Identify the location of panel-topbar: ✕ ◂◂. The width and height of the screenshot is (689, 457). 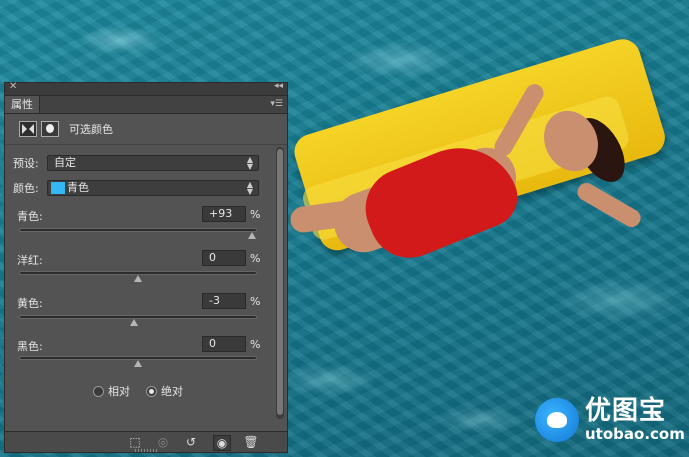
(146, 88).